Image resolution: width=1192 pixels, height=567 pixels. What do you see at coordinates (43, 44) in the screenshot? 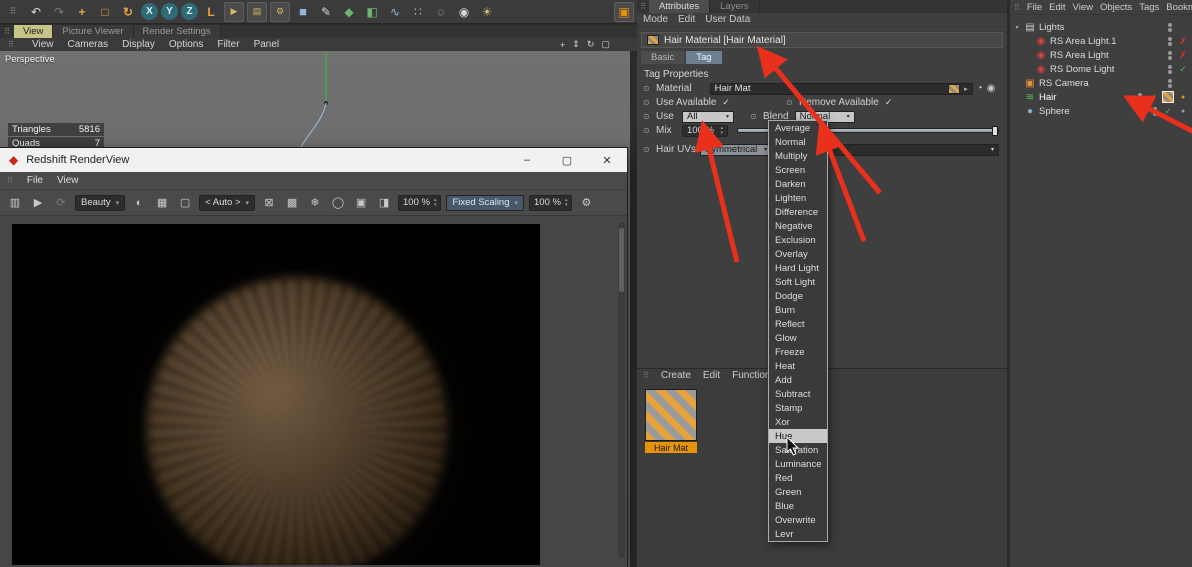
I see `menu-item: View` at bounding box center [43, 44].